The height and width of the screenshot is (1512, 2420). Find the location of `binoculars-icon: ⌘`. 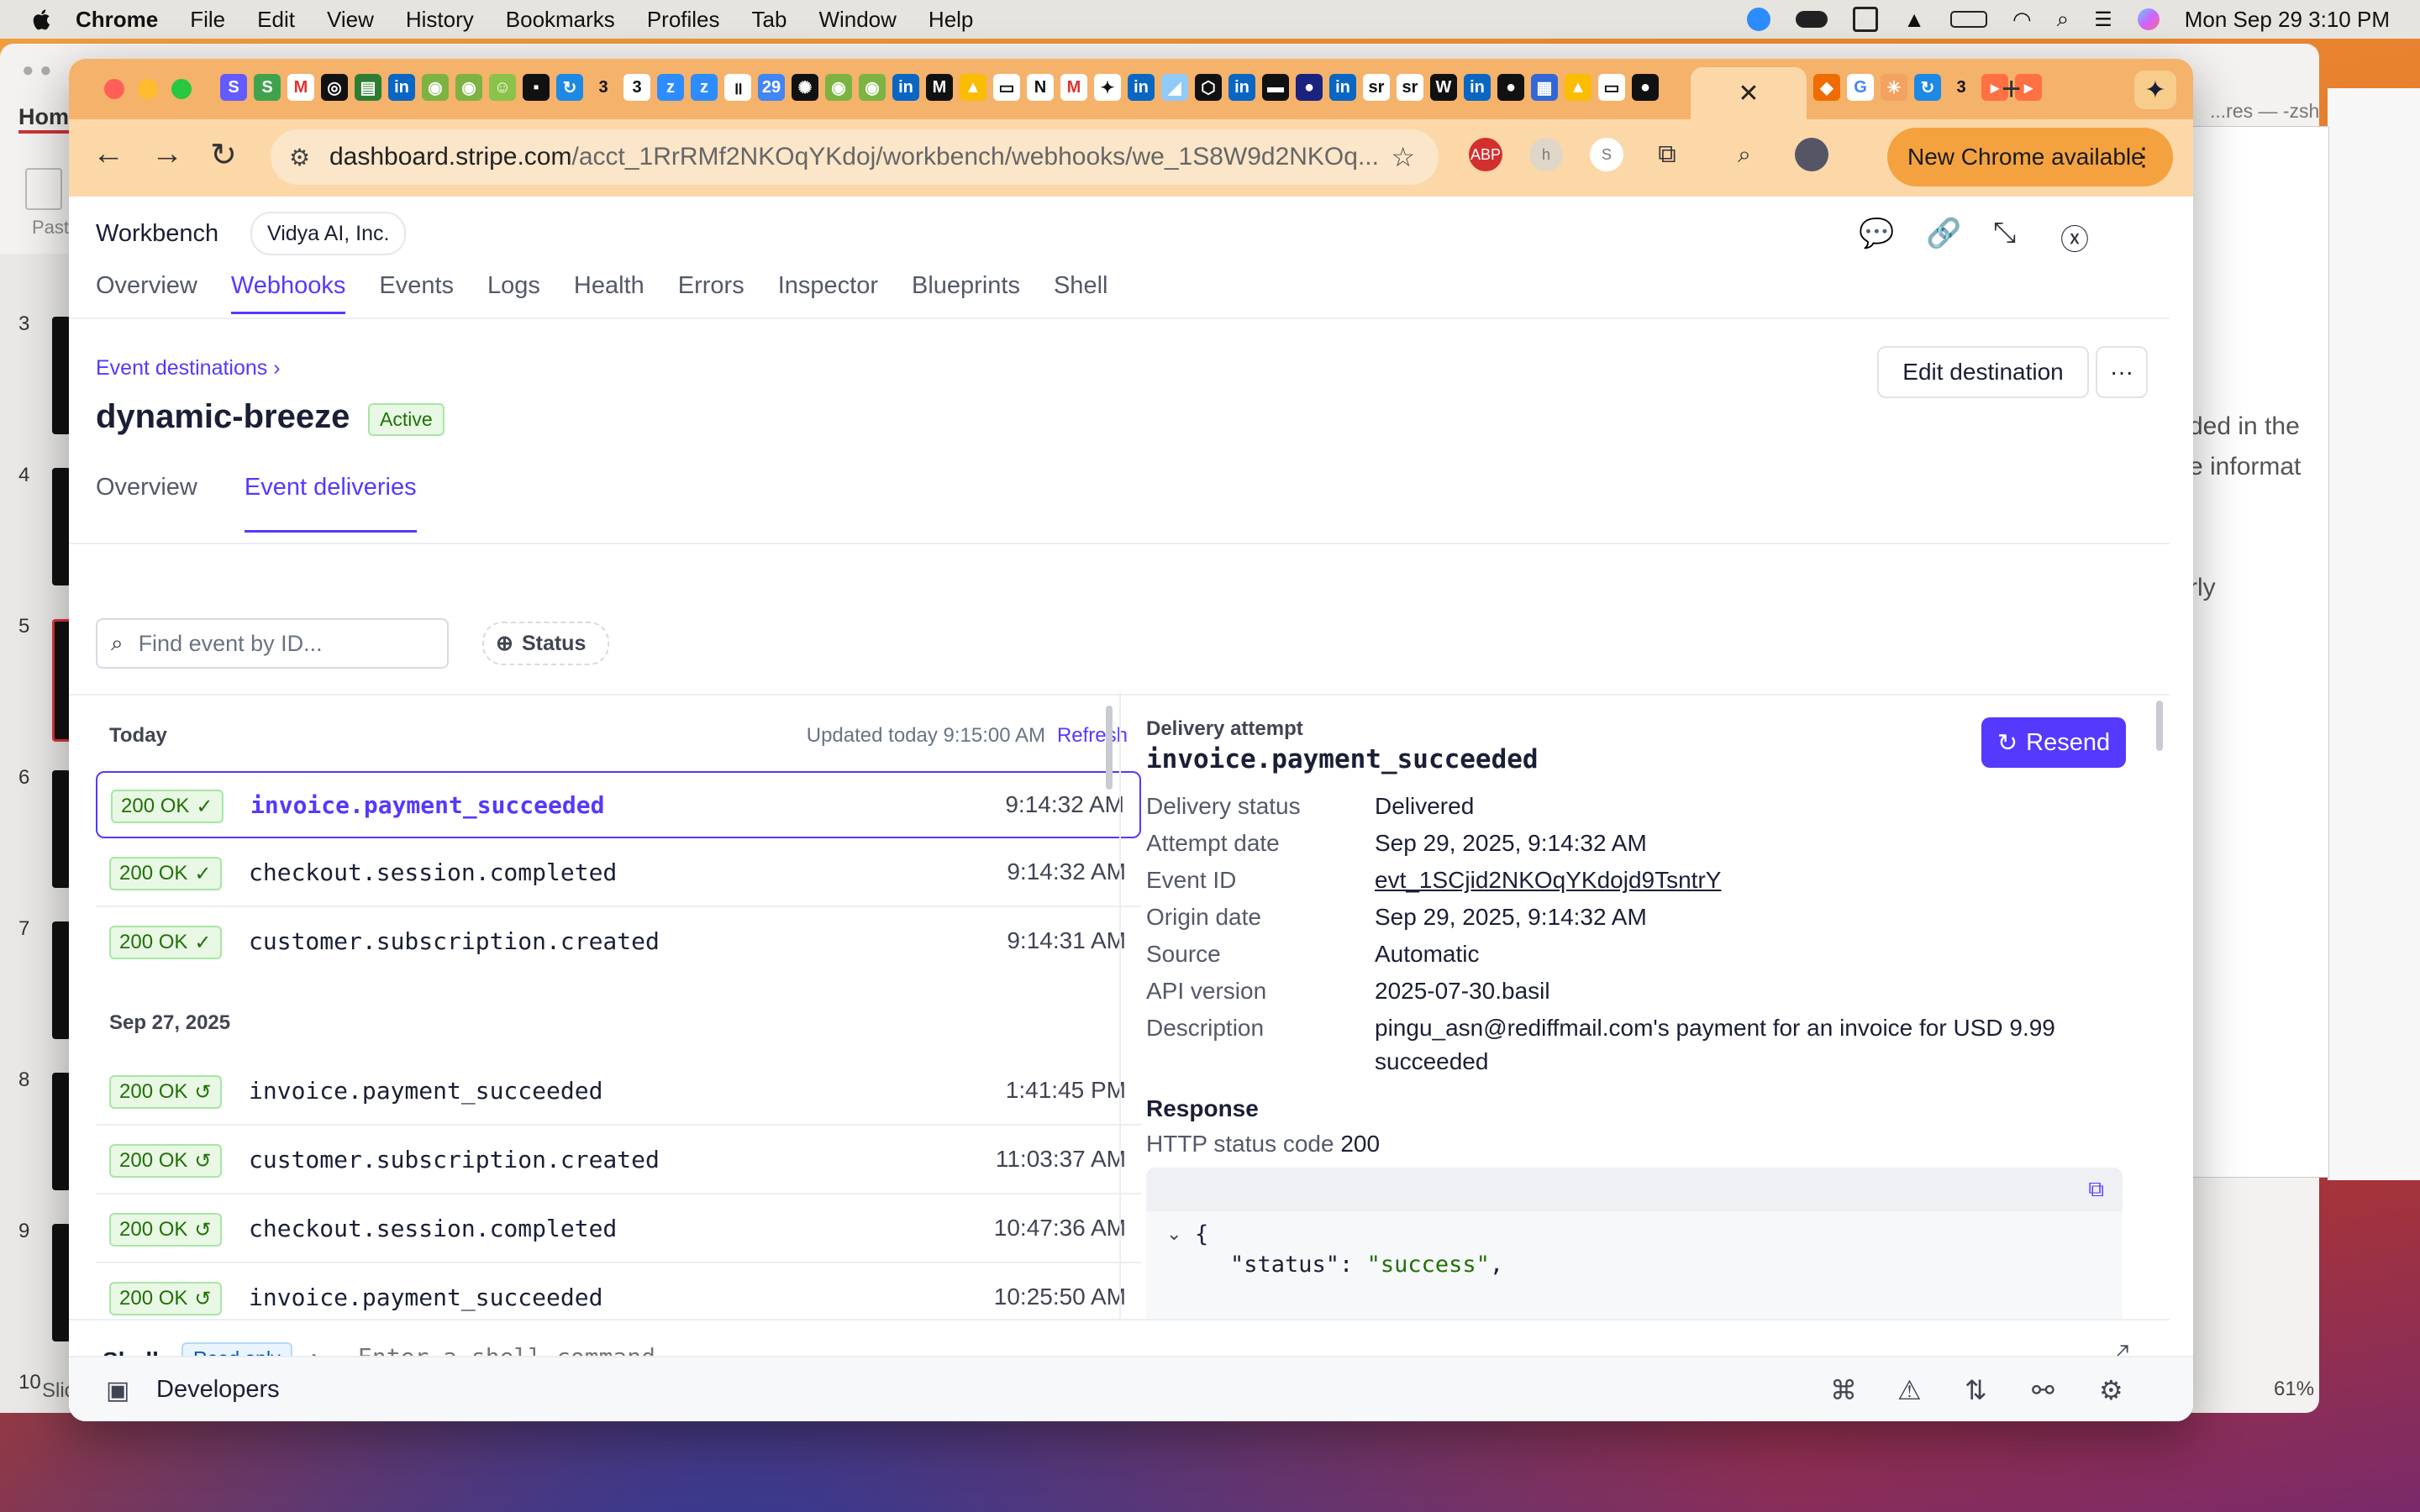

binoculars-icon: ⌘ is located at coordinates (1844, 1390).